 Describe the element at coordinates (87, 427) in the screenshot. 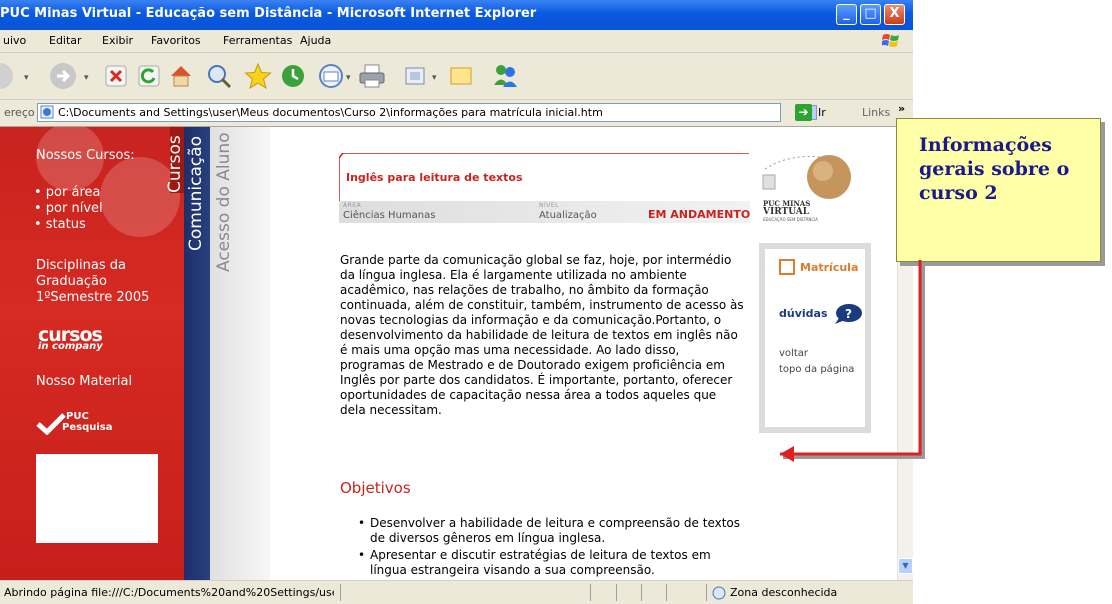

I see `puc-pesquisa-line2: Pesquisa` at that location.